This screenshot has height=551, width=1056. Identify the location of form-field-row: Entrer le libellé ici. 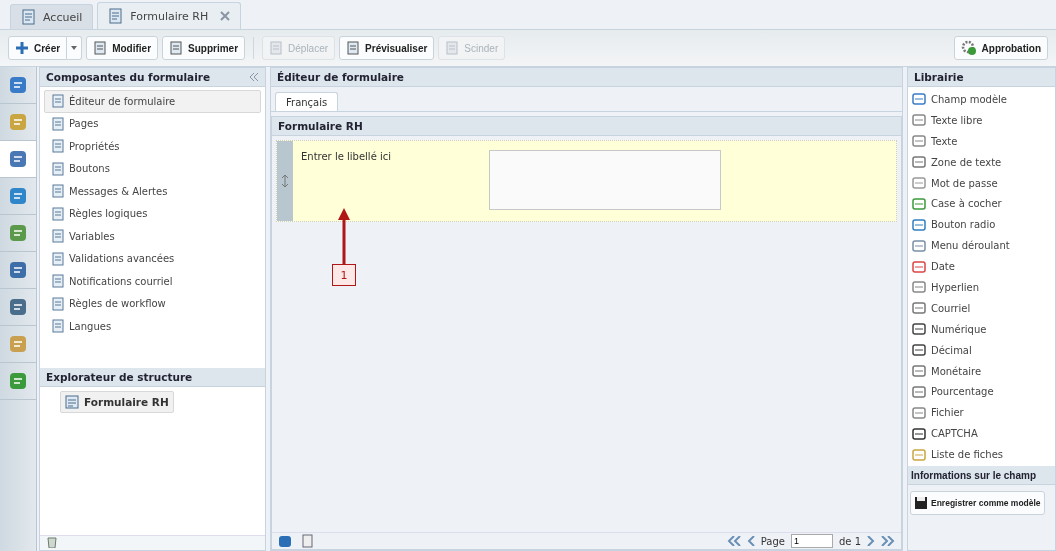
(586, 181).